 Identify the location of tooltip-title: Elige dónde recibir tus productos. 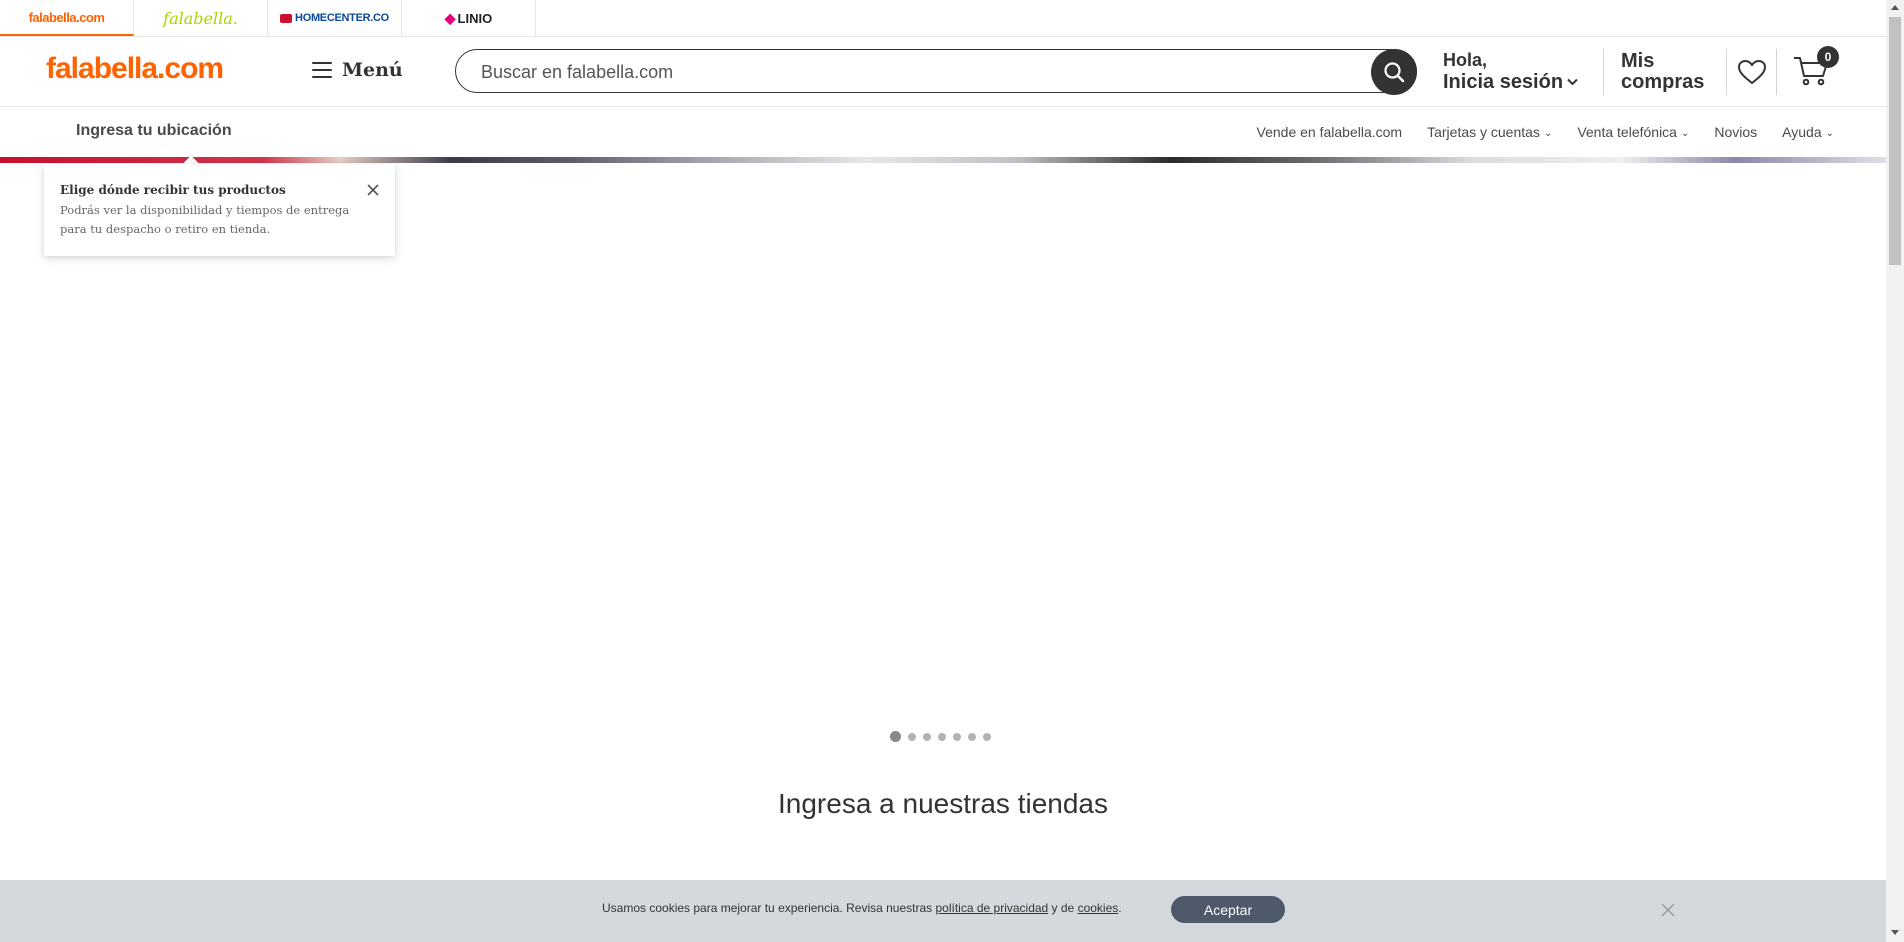
(173, 190).